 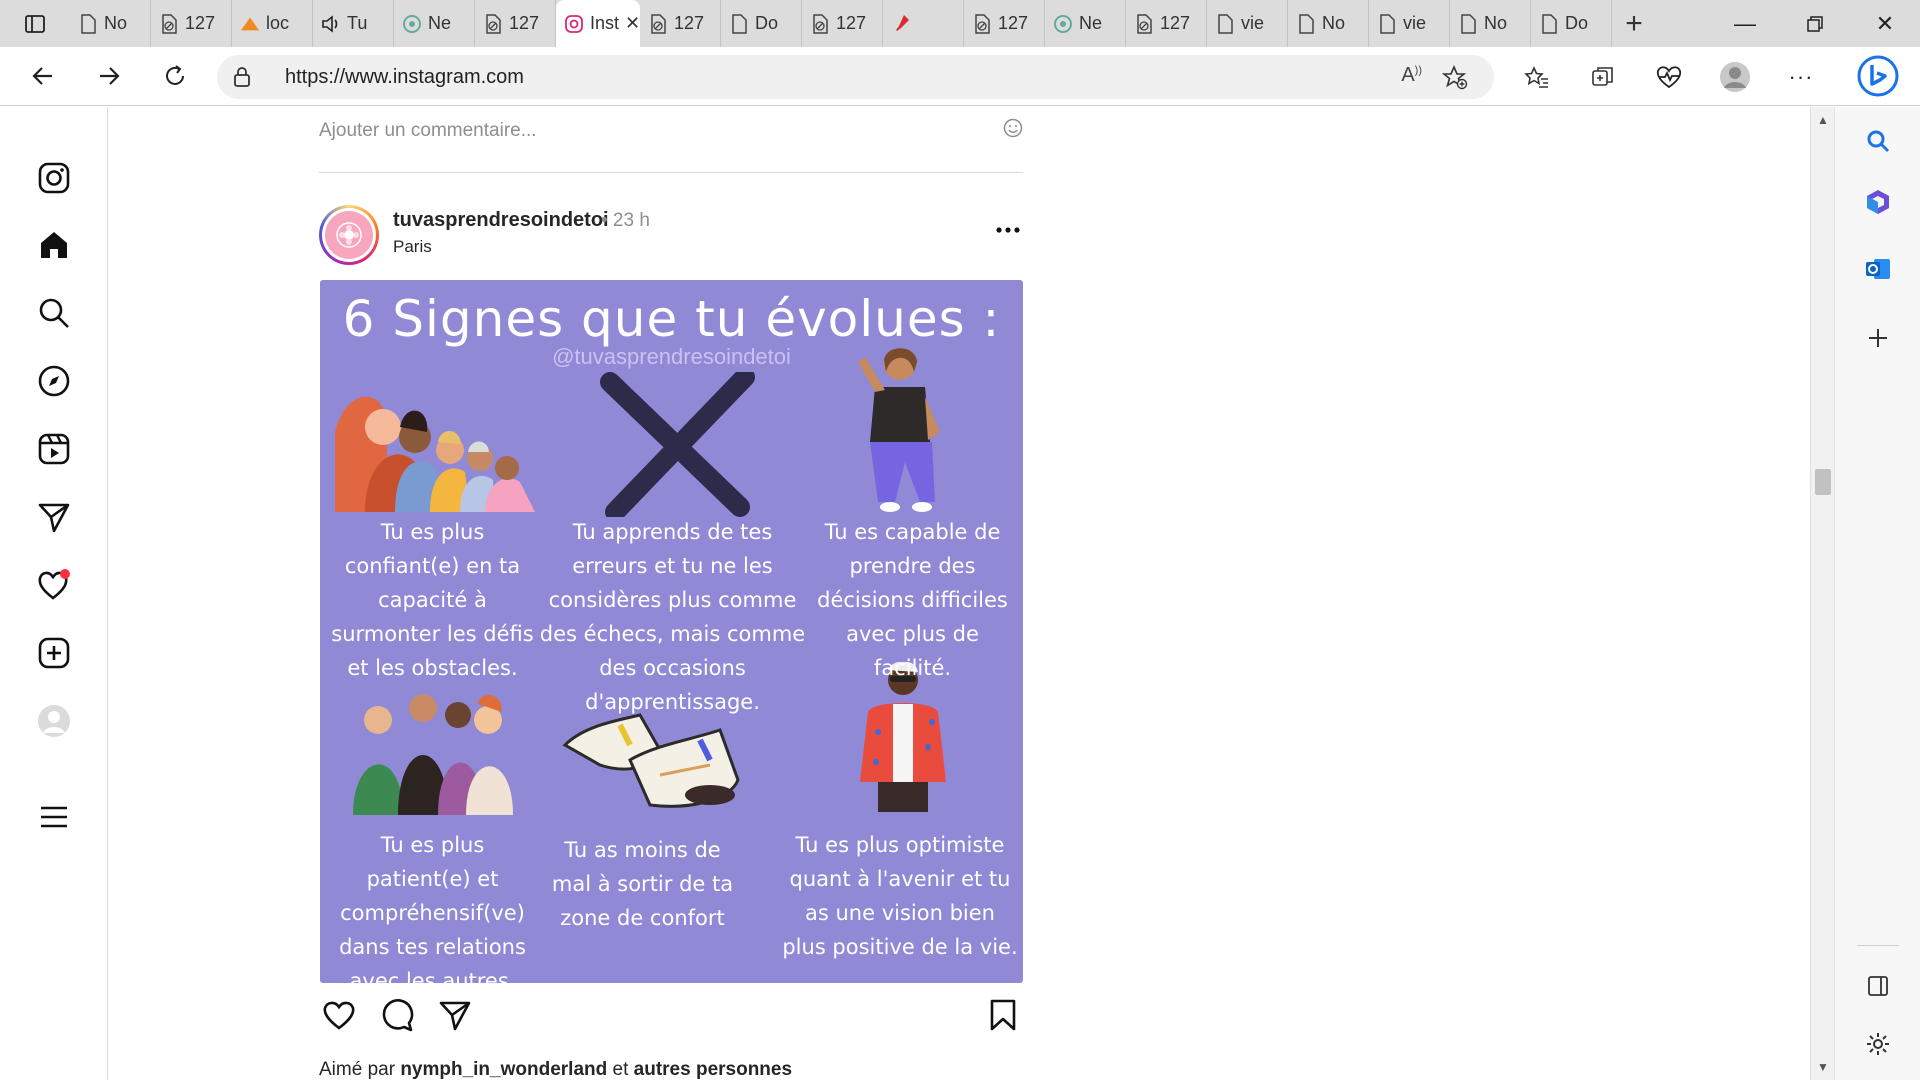 What do you see at coordinates (116, 23) in the screenshot?
I see `browser-tab-label: No` at bounding box center [116, 23].